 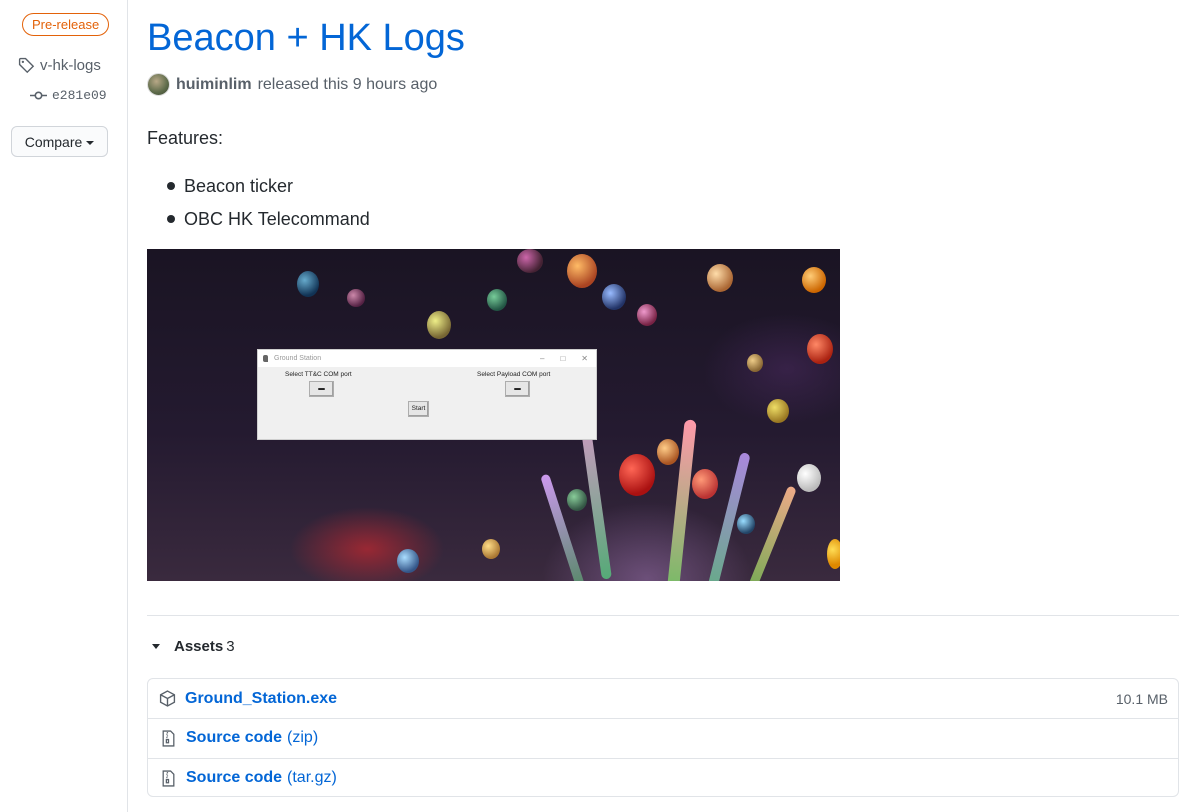 I want to click on features-list: Beacon ticker OBC HK Telecommand, so click(x=268, y=207).